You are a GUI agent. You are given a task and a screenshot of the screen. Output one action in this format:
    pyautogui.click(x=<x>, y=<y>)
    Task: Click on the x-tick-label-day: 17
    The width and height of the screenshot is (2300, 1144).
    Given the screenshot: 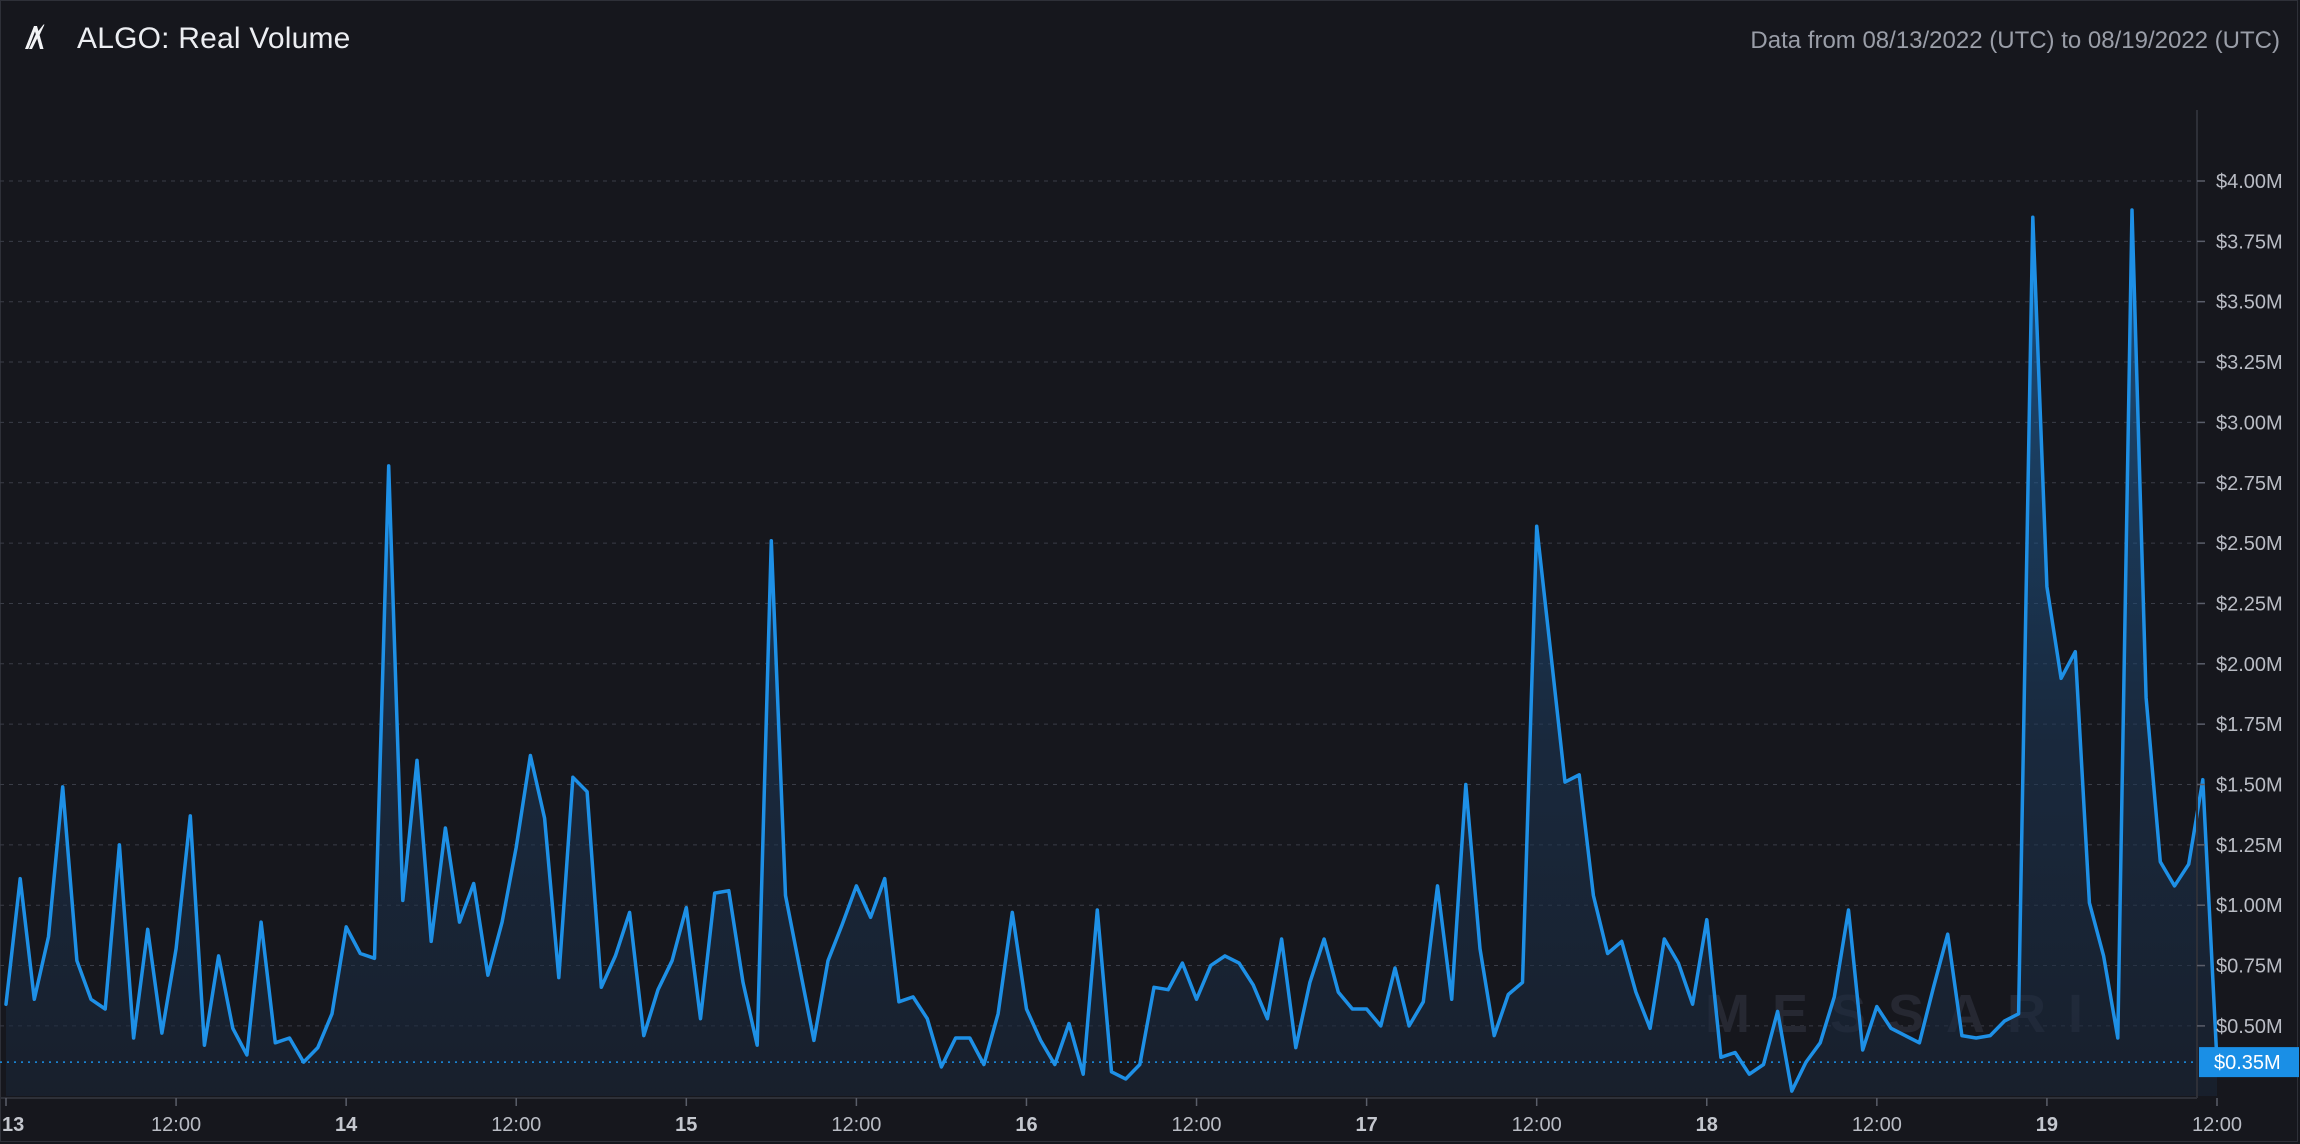 What is the action you would take?
    pyautogui.click(x=1366, y=1125)
    